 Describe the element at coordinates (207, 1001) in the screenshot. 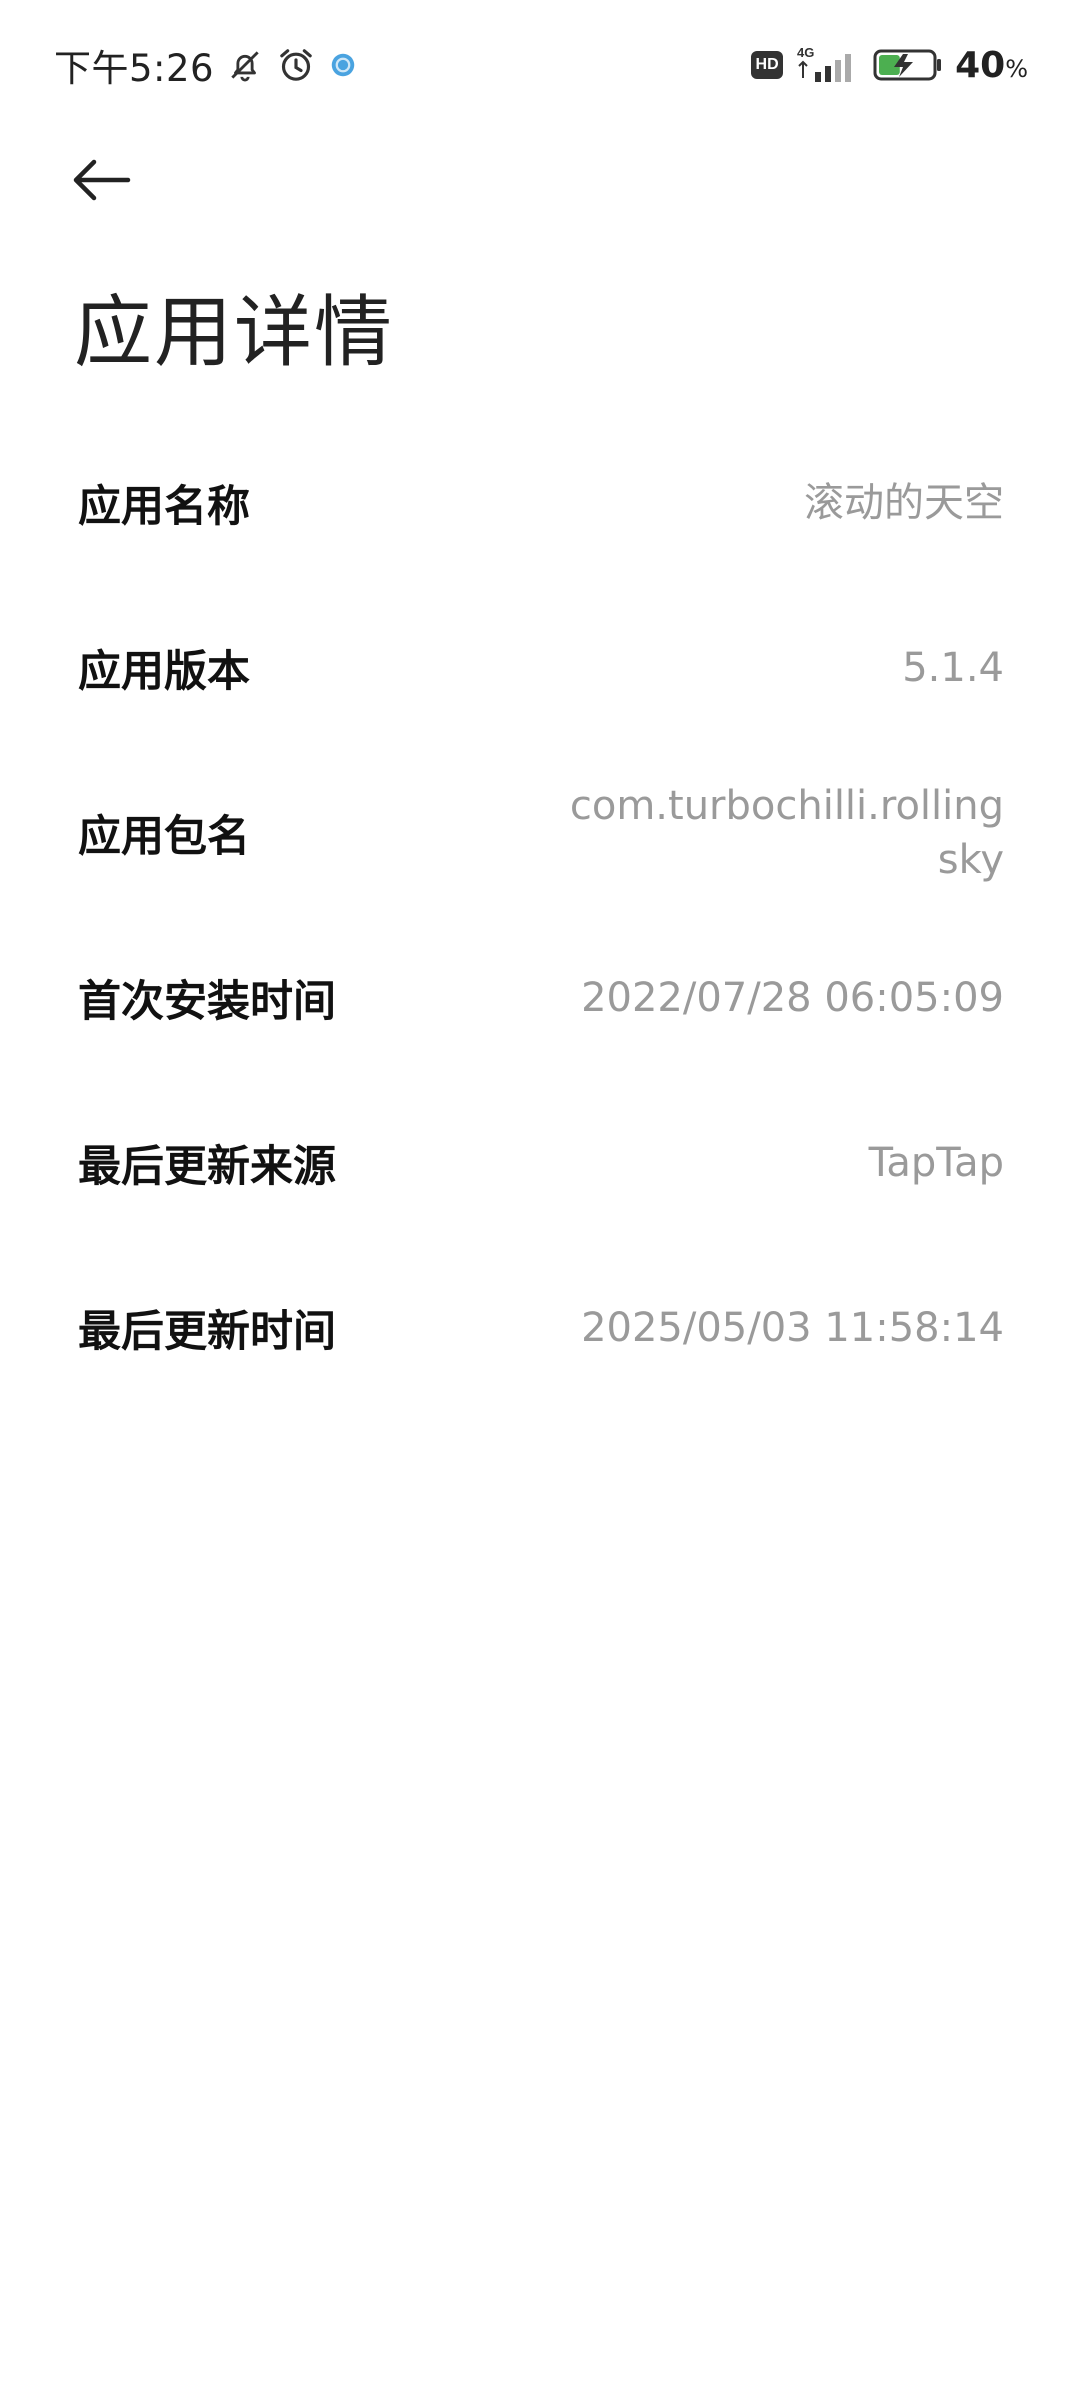

I see `detail-label: 首次安装时间` at that location.